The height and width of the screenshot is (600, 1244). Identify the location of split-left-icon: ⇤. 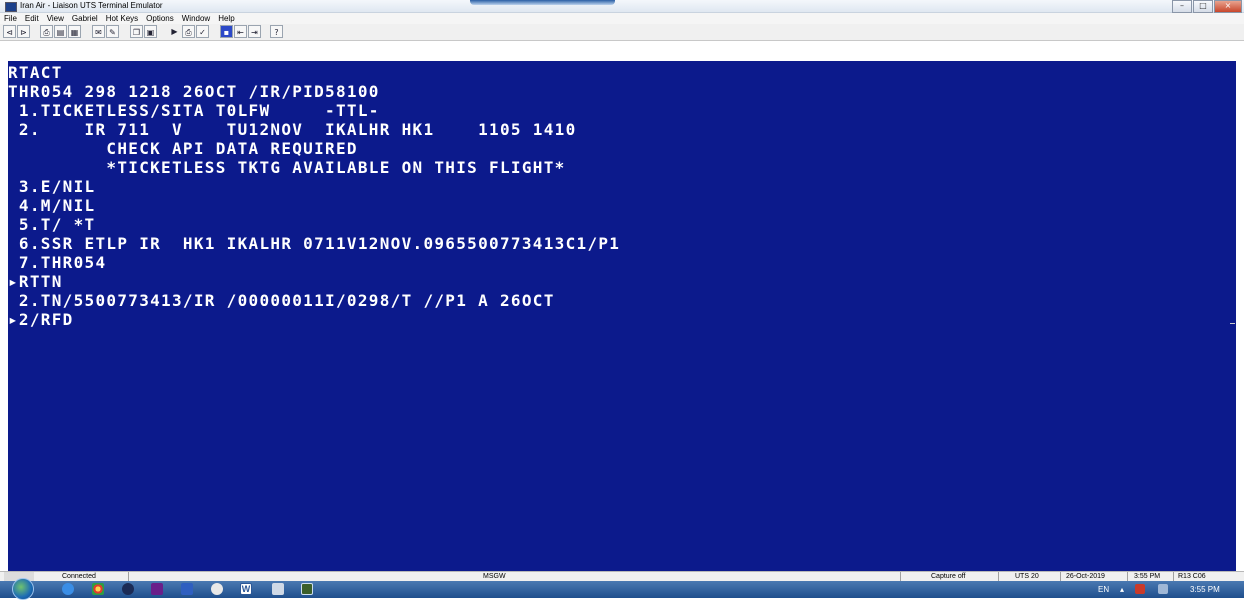
(240, 31).